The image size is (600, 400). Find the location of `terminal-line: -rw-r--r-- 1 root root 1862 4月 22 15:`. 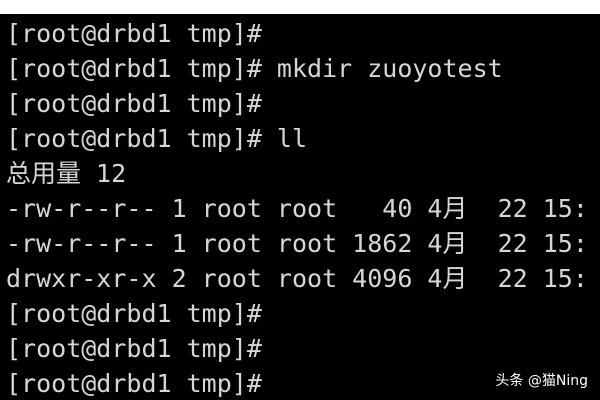

terminal-line: -rw-r--r-- 1 root root 1862 4月 22 15: is located at coordinates (297, 243).